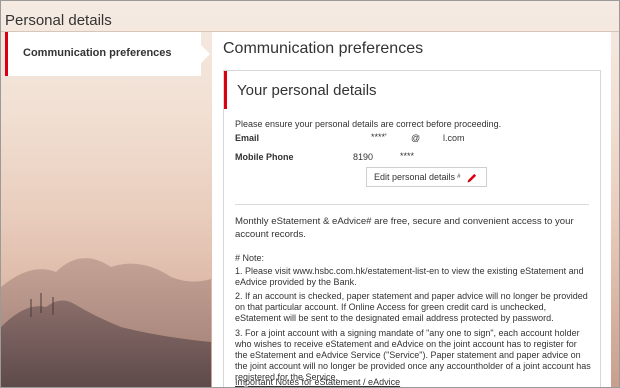 This screenshot has width=620, height=388. I want to click on email-domain: l.com, so click(454, 138).